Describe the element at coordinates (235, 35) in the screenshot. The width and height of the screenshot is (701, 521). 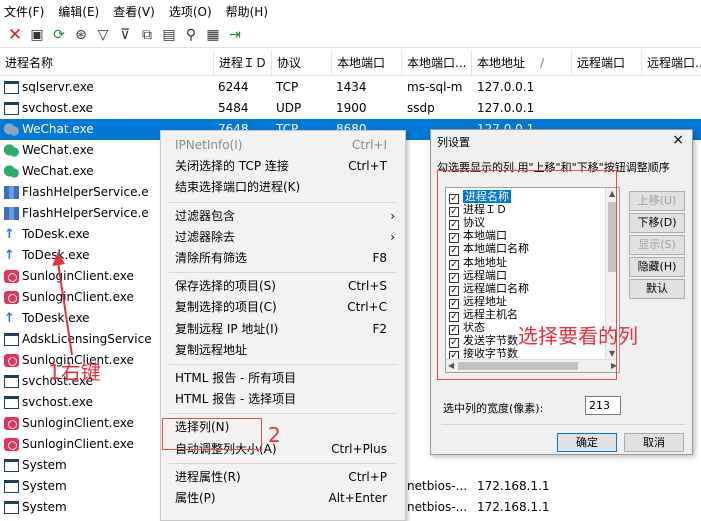
I see `exit-icon: ⇥` at that location.